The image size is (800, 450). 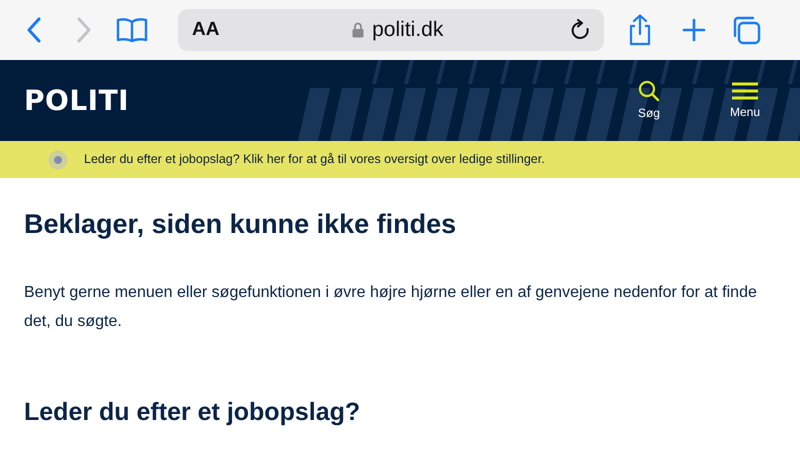 What do you see at coordinates (193, 412) in the screenshot?
I see `section-heading: Leder du efter et jobopslag?` at bounding box center [193, 412].